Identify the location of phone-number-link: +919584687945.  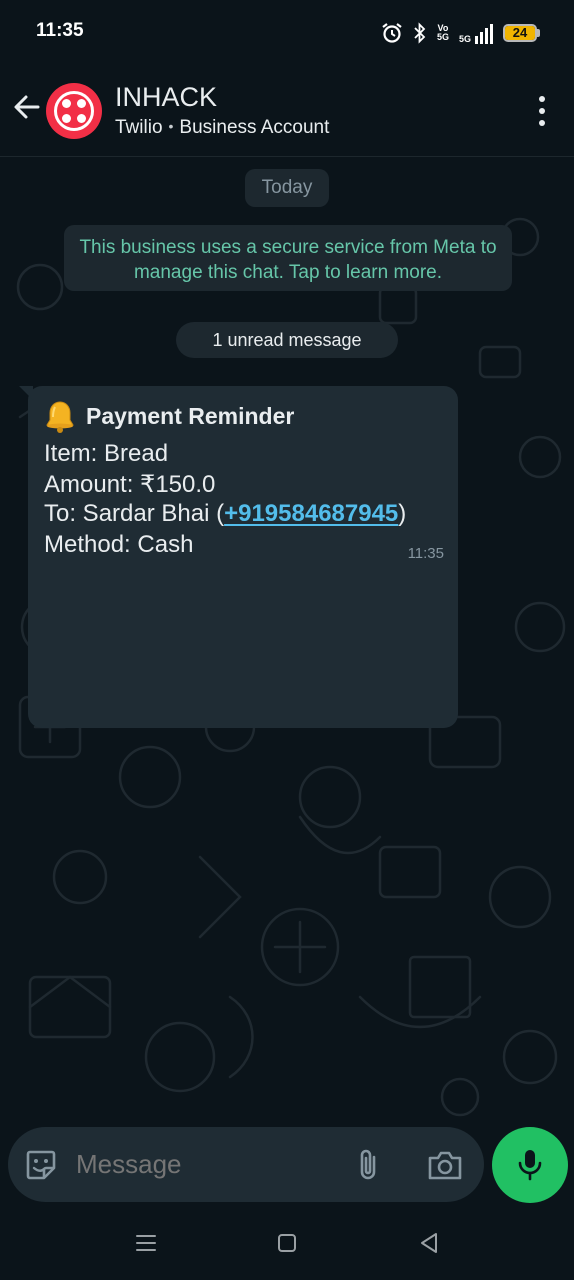
(311, 513).